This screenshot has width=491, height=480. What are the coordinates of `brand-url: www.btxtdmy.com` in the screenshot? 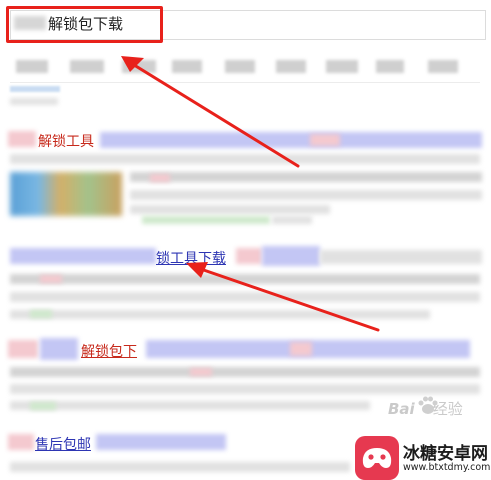 It's located at (447, 467).